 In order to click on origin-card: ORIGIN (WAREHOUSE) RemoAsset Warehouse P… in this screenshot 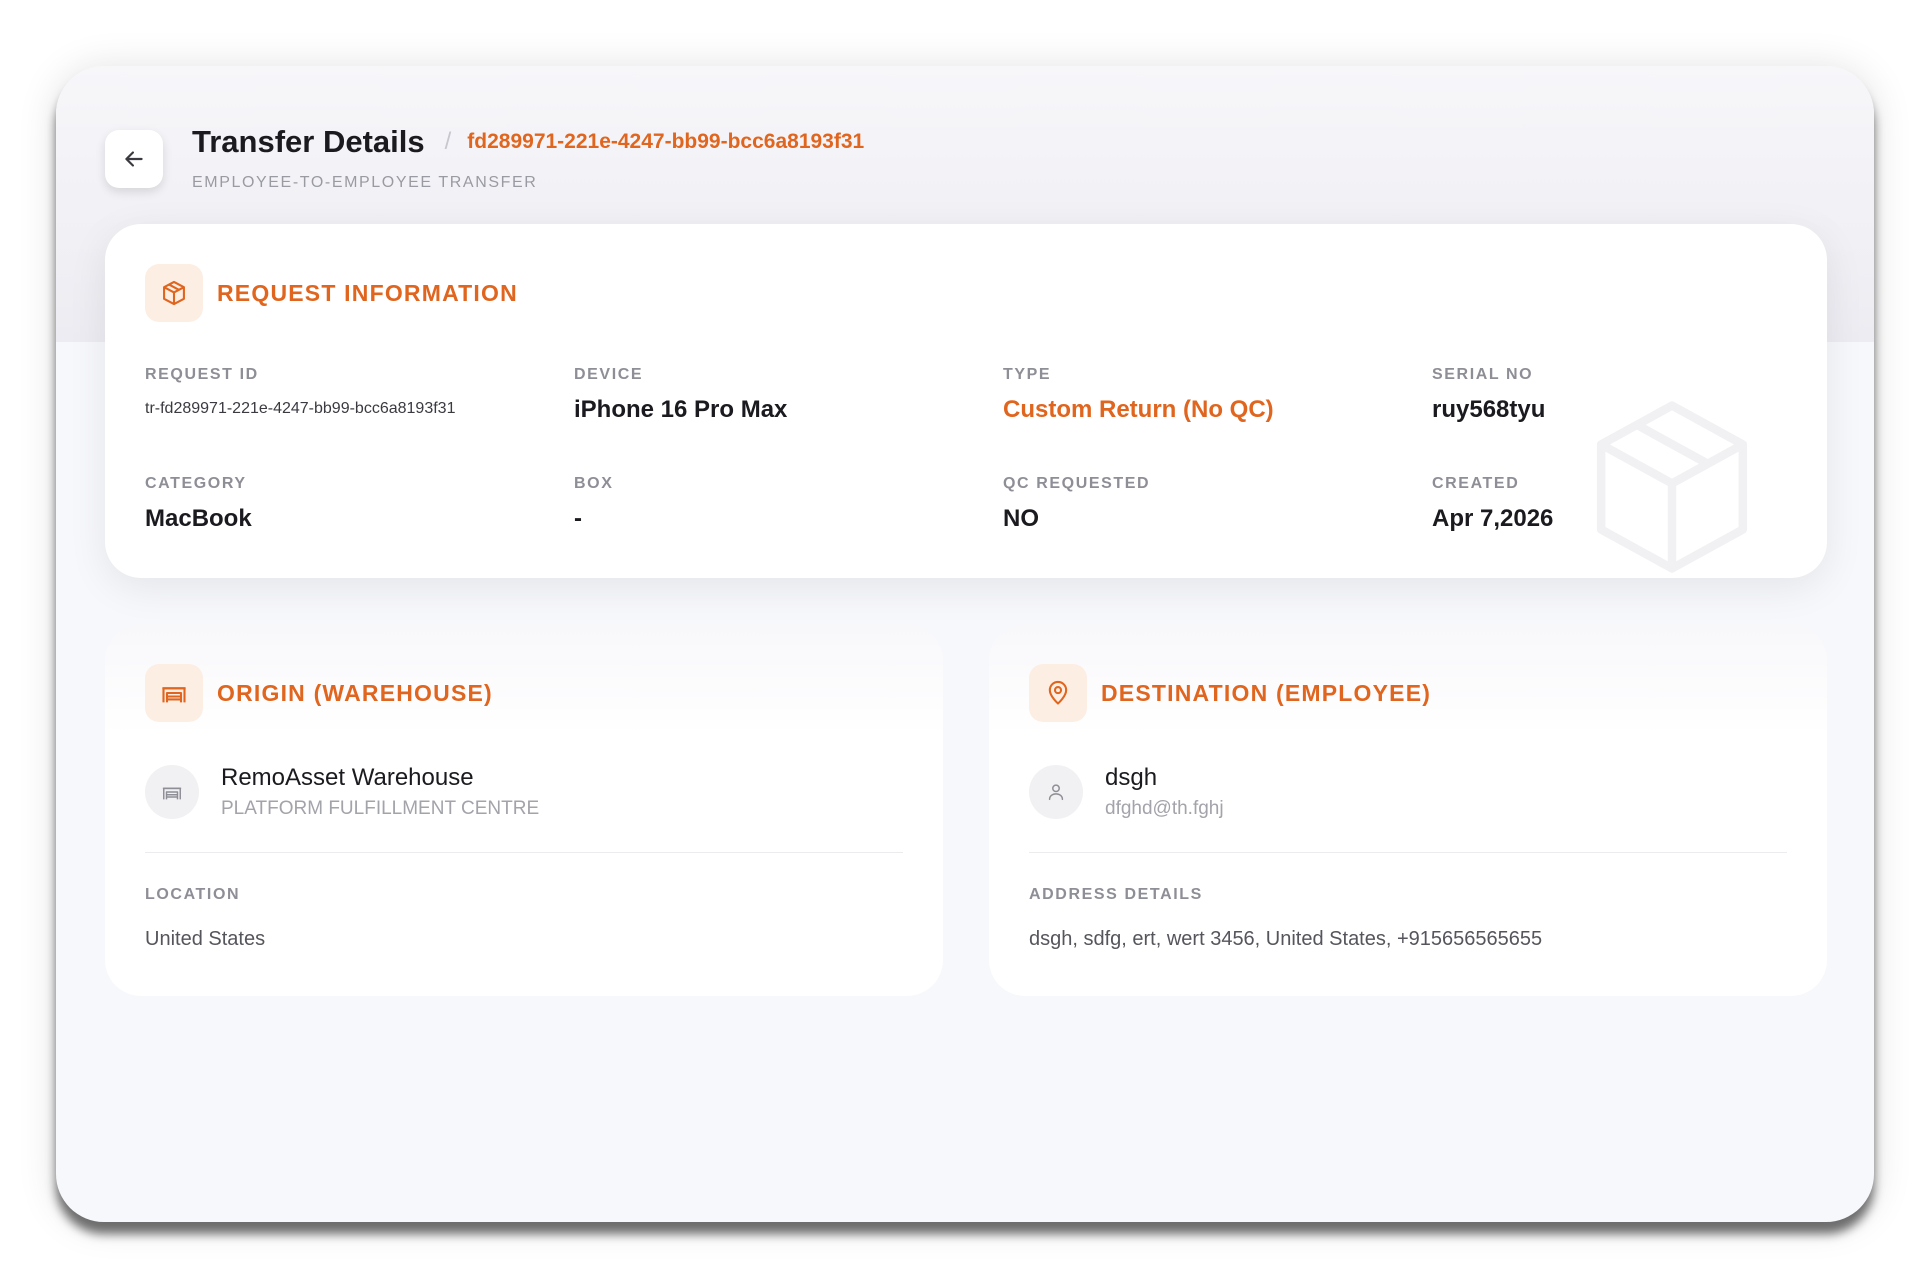, I will do `click(524, 810)`.